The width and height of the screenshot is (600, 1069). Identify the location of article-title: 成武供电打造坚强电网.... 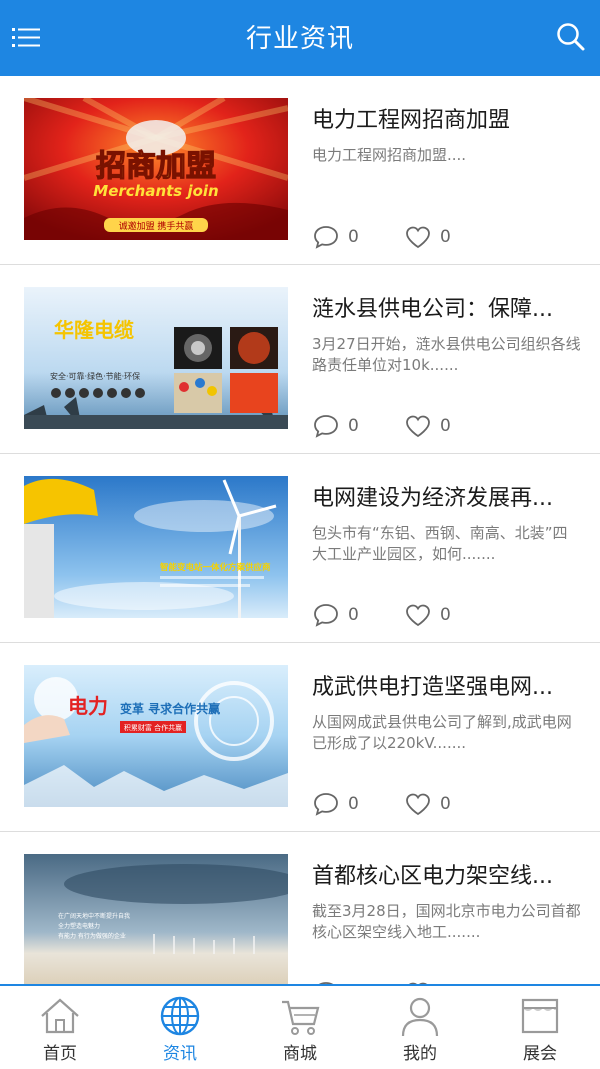
(447, 688).